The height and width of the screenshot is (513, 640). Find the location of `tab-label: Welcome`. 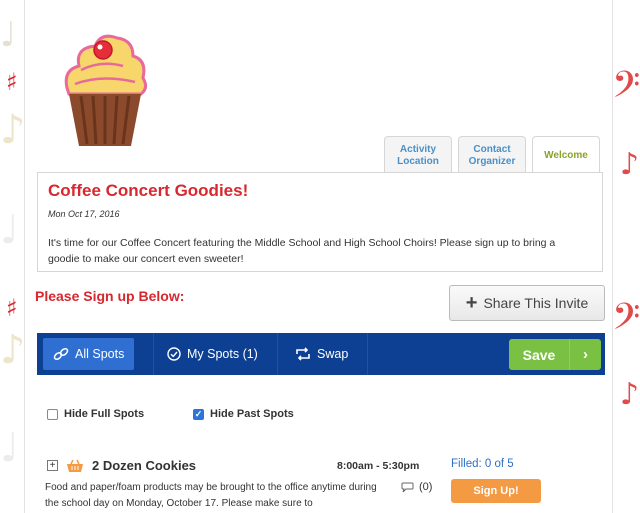

tab-label: Welcome is located at coordinates (566, 155).